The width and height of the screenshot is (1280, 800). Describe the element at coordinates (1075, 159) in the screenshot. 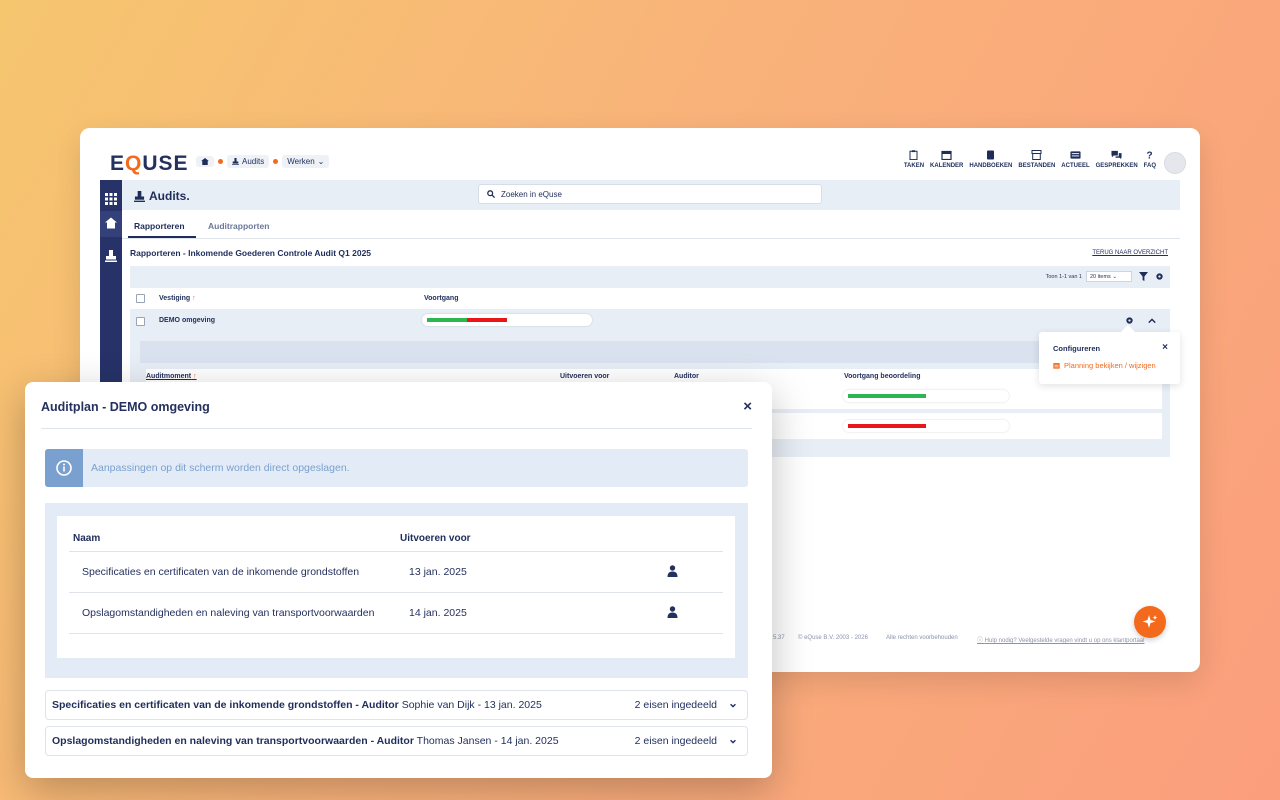

I see `nav-actueel: ACTUEEL` at that location.